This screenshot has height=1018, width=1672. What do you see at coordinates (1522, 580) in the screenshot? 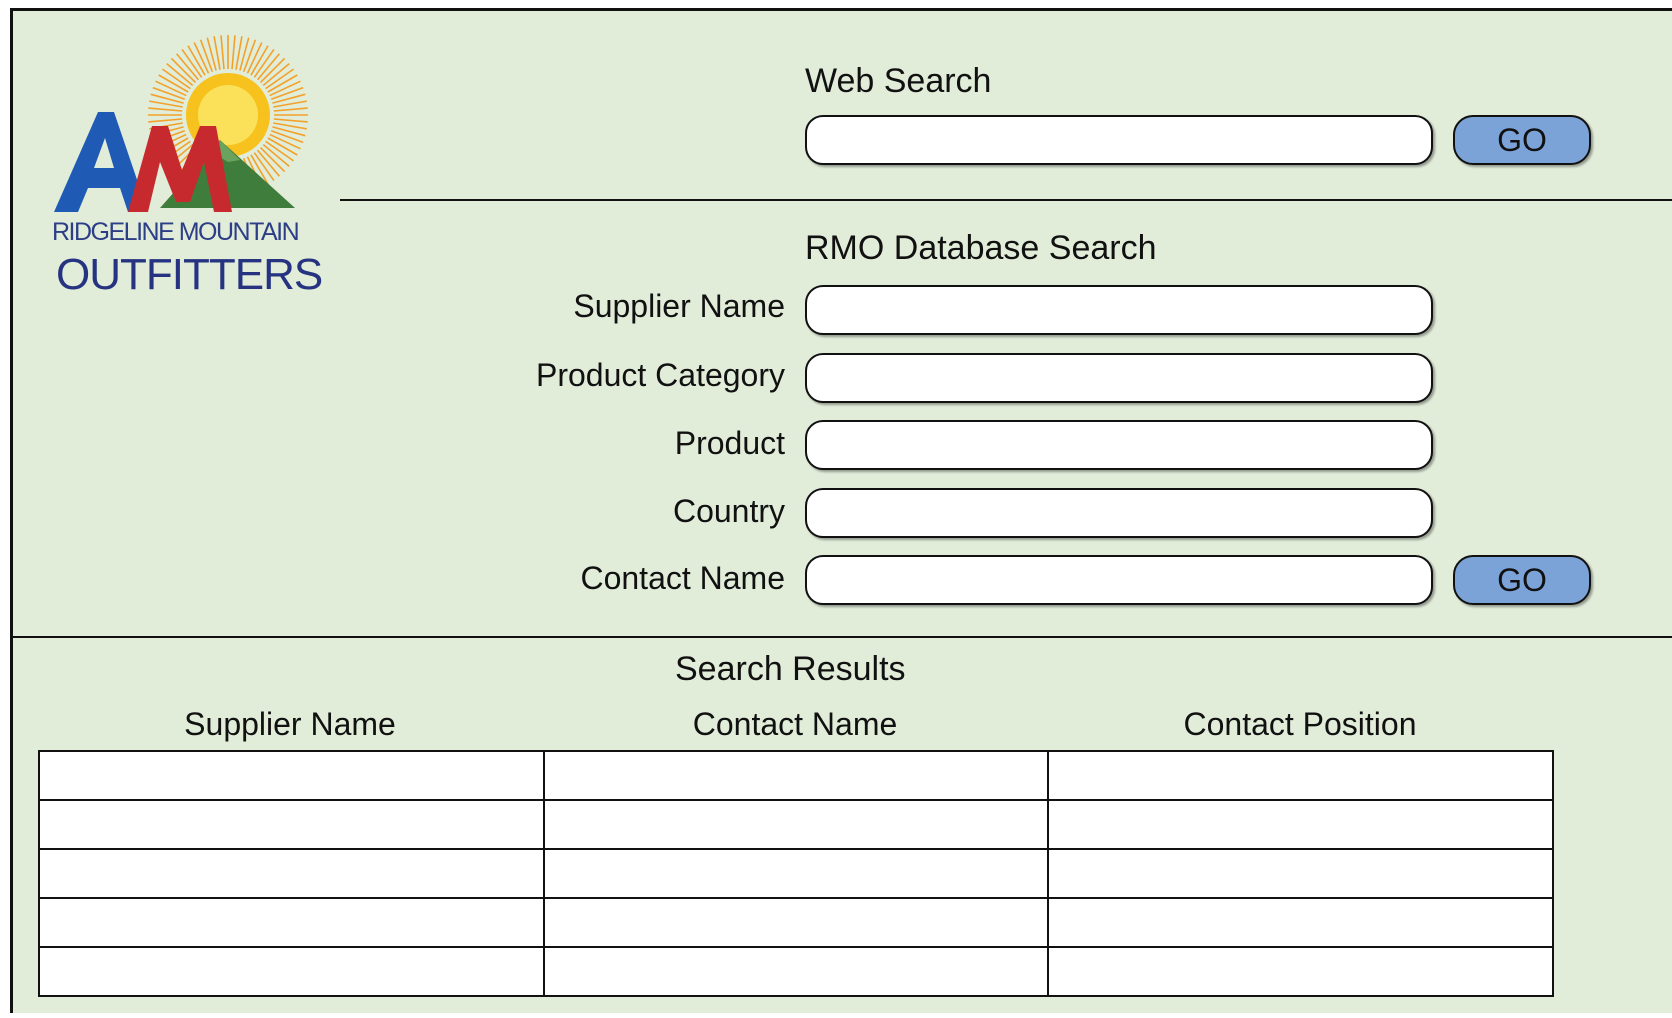
I see `db-search-go-button: GO` at bounding box center [1522, 580].